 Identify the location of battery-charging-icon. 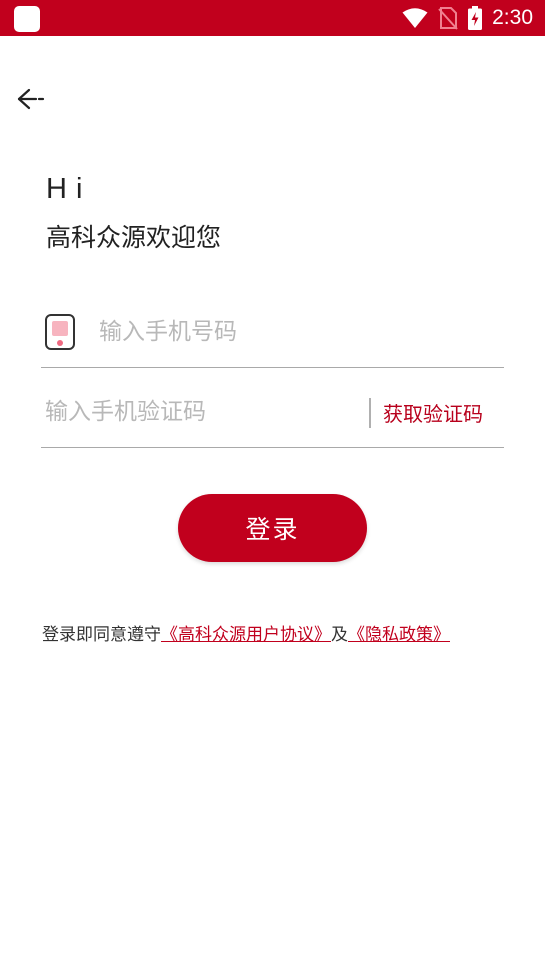
(475, 18).